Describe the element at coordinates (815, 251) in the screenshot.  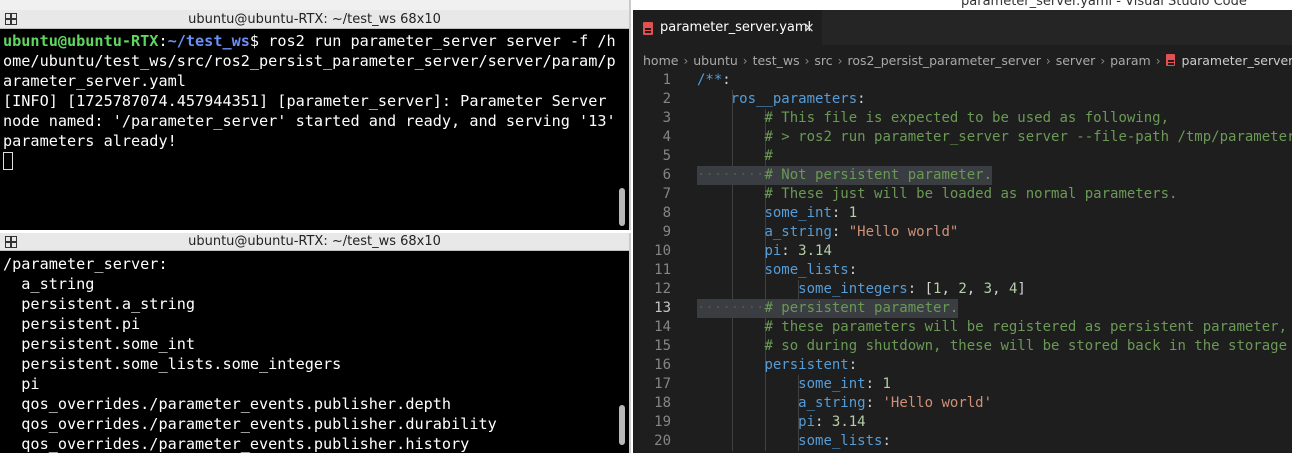
I see `yaml-value: 3.14` at that location.